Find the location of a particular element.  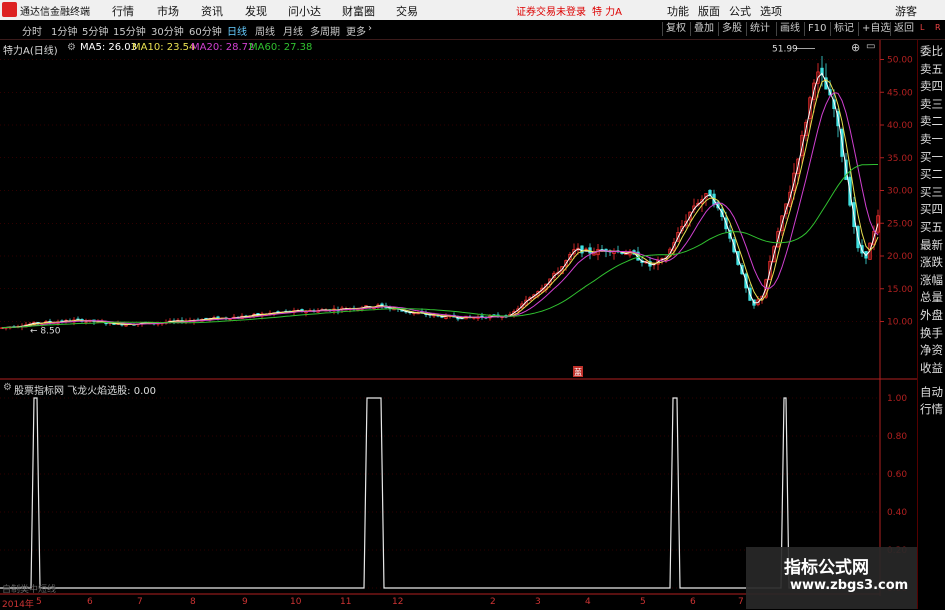

menu-item-function: 功能 is located at coordinates (678, 11).